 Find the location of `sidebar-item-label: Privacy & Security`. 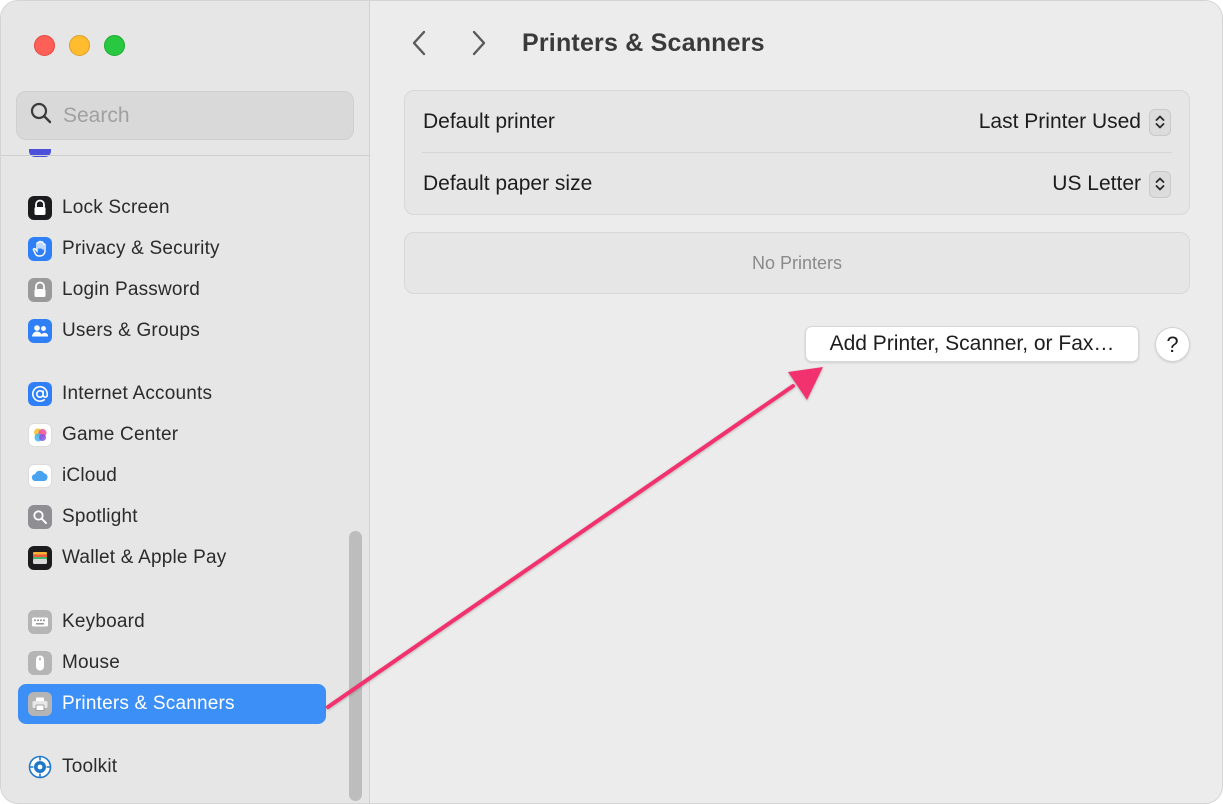

sidebar-item-label: Privacy & Security is located at coordinates (141, 248).